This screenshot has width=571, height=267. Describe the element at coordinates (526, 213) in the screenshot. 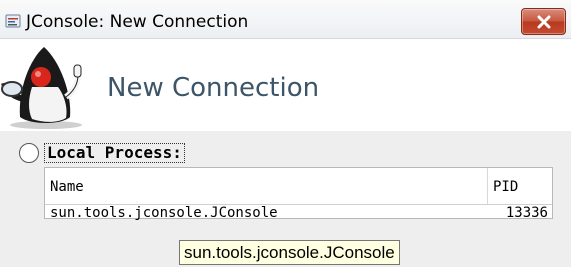

I see `process-pid-cell: 13336` at that location.